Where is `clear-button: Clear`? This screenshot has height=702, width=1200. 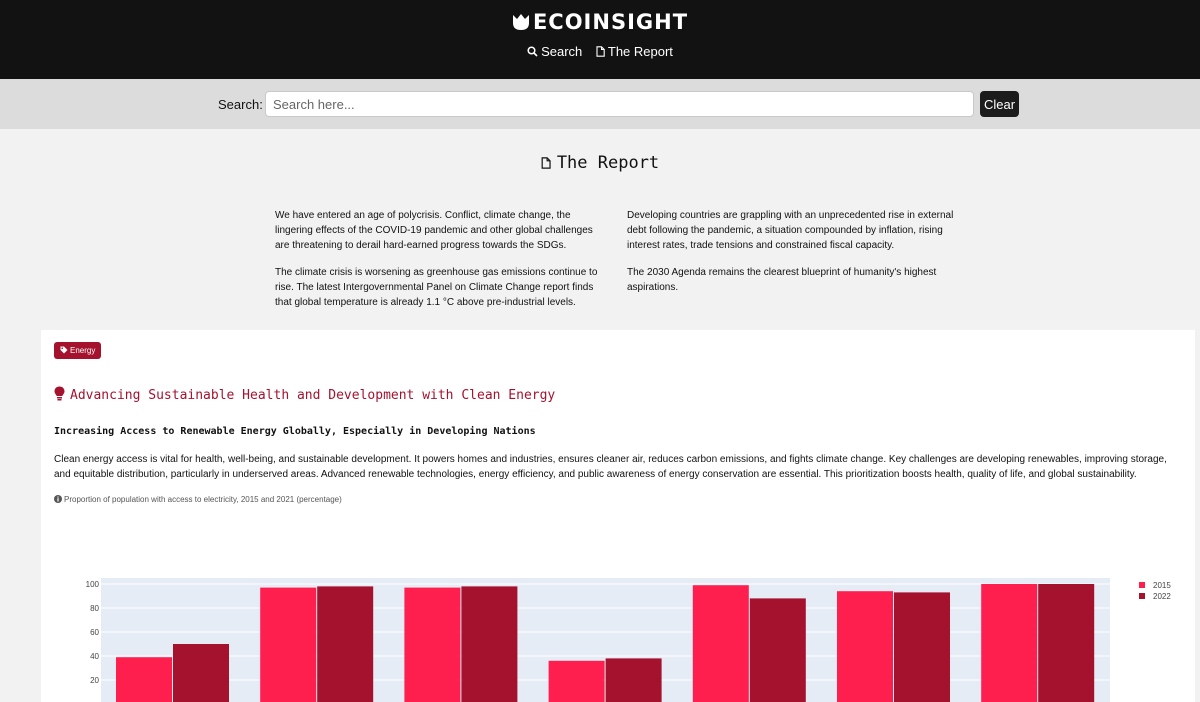
clear-button: Clear is located at coordinates (999, 104).